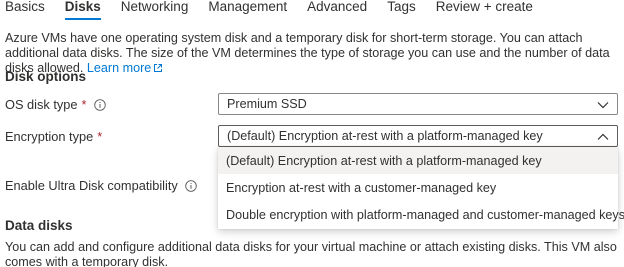 This screenshot has height=267, width=624. I want to click on tab-advanced: Advanced, so click(337, 9).